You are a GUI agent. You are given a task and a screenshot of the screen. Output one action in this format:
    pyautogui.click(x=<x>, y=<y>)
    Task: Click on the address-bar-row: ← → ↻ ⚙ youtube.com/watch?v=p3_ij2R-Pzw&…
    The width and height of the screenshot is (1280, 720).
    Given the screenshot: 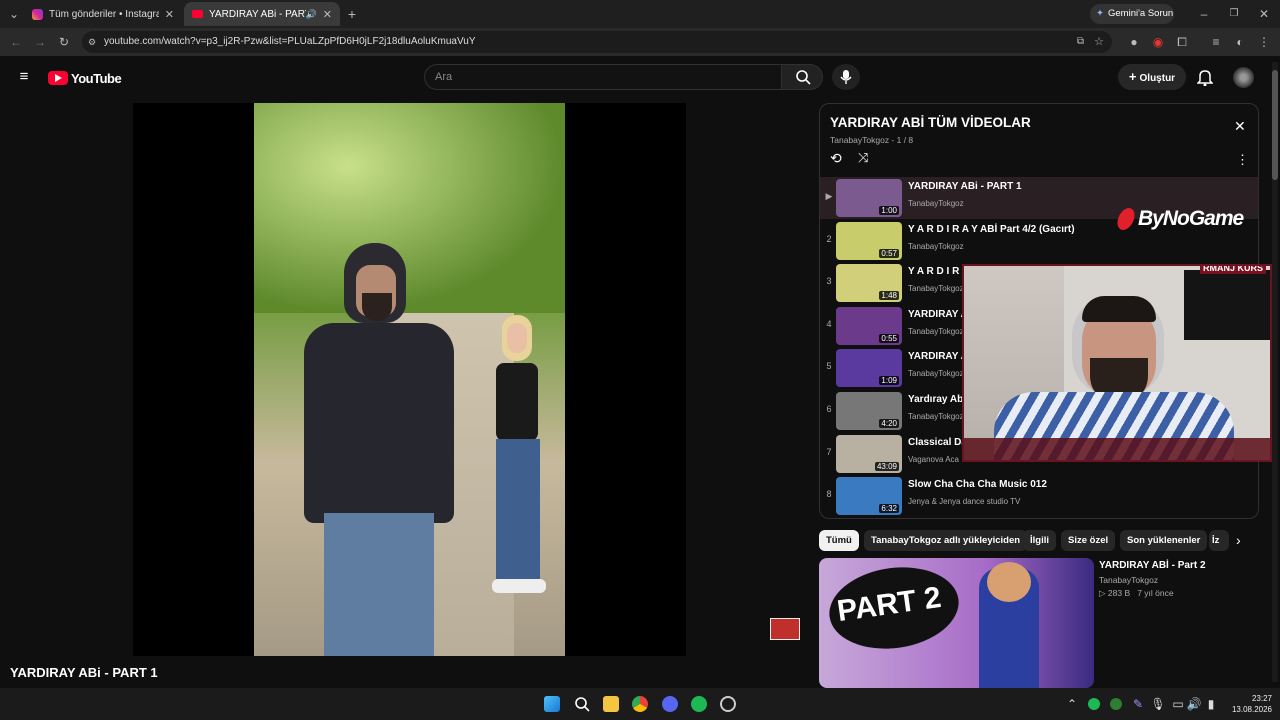 What is the action you would take?
    pyautogui.click(x=640, y=42)
    